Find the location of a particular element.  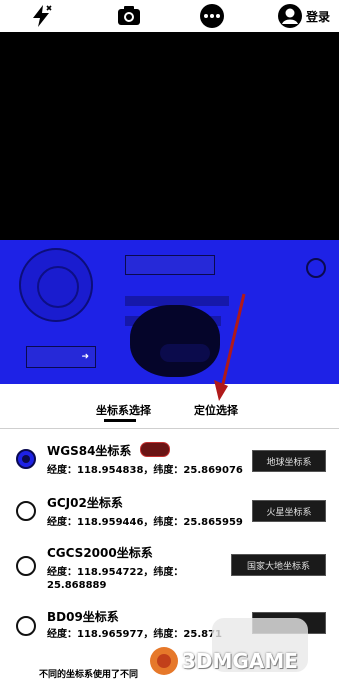

watermark-text: 3DMGAME is located at coordinates (240, 661).